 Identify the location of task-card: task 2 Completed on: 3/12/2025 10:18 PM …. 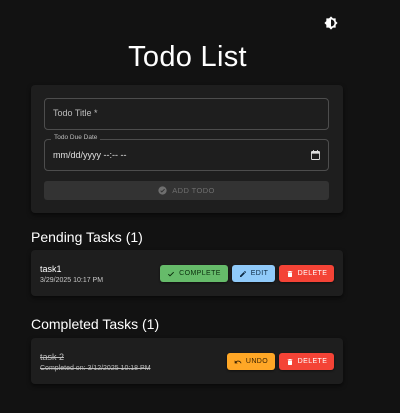
(187, 361).